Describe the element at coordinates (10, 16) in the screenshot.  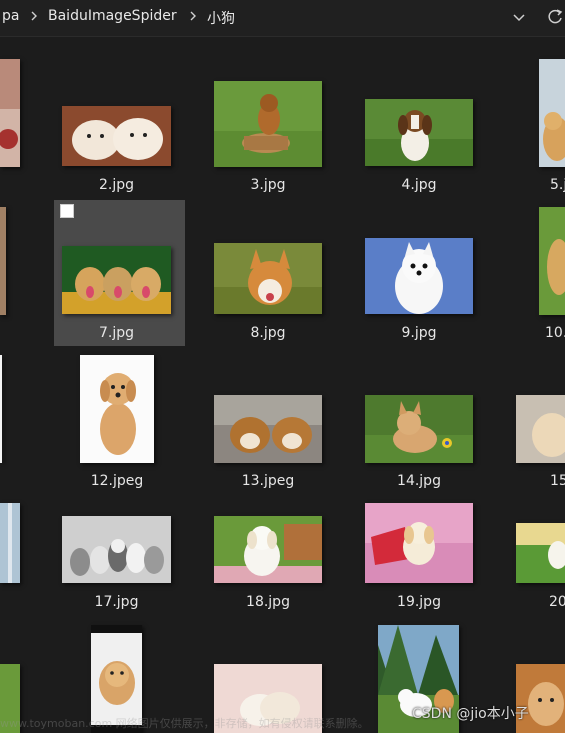
I see `breadcrumb-item-pa: pa` at that location.